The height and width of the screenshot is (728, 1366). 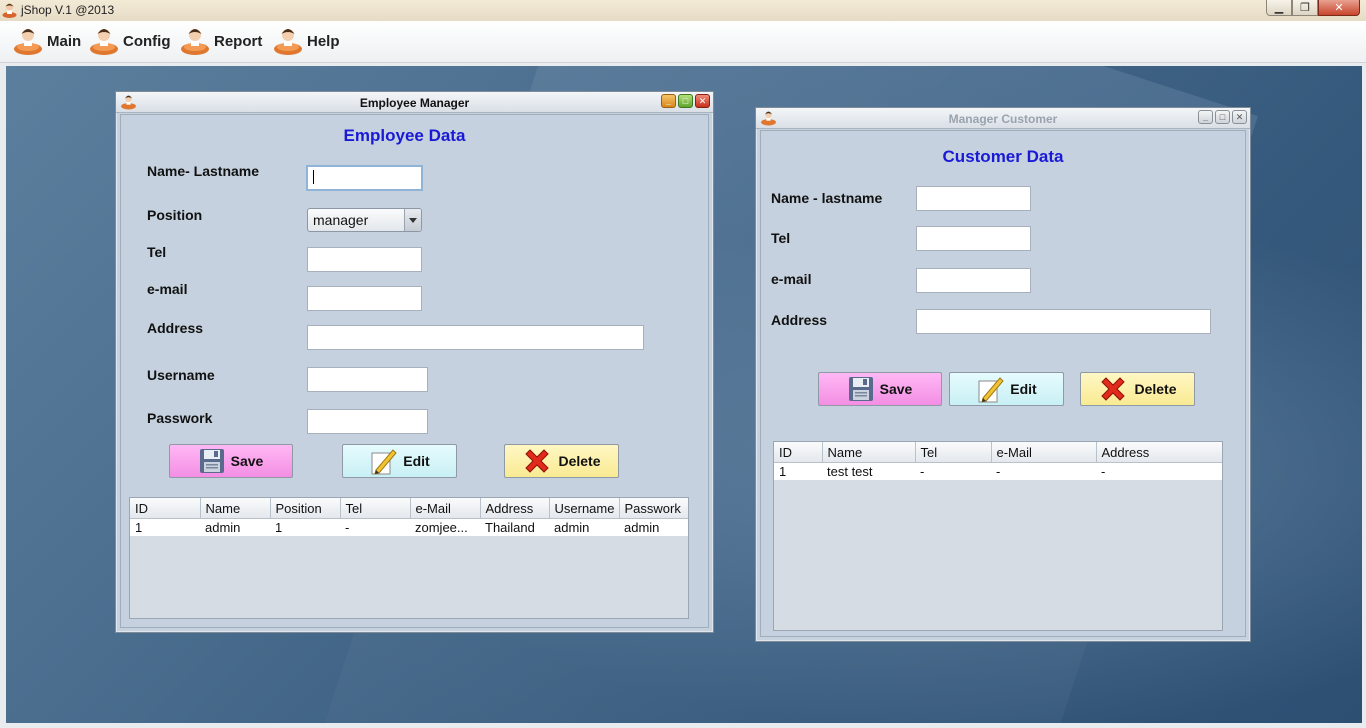 What do you see at coordinates (175, 215) in the screenshot?
I see `position-label: Position` at bounding box center [175, 215].